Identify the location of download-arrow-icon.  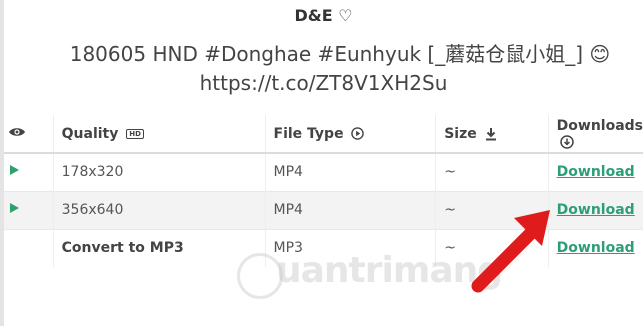
(490, 133).